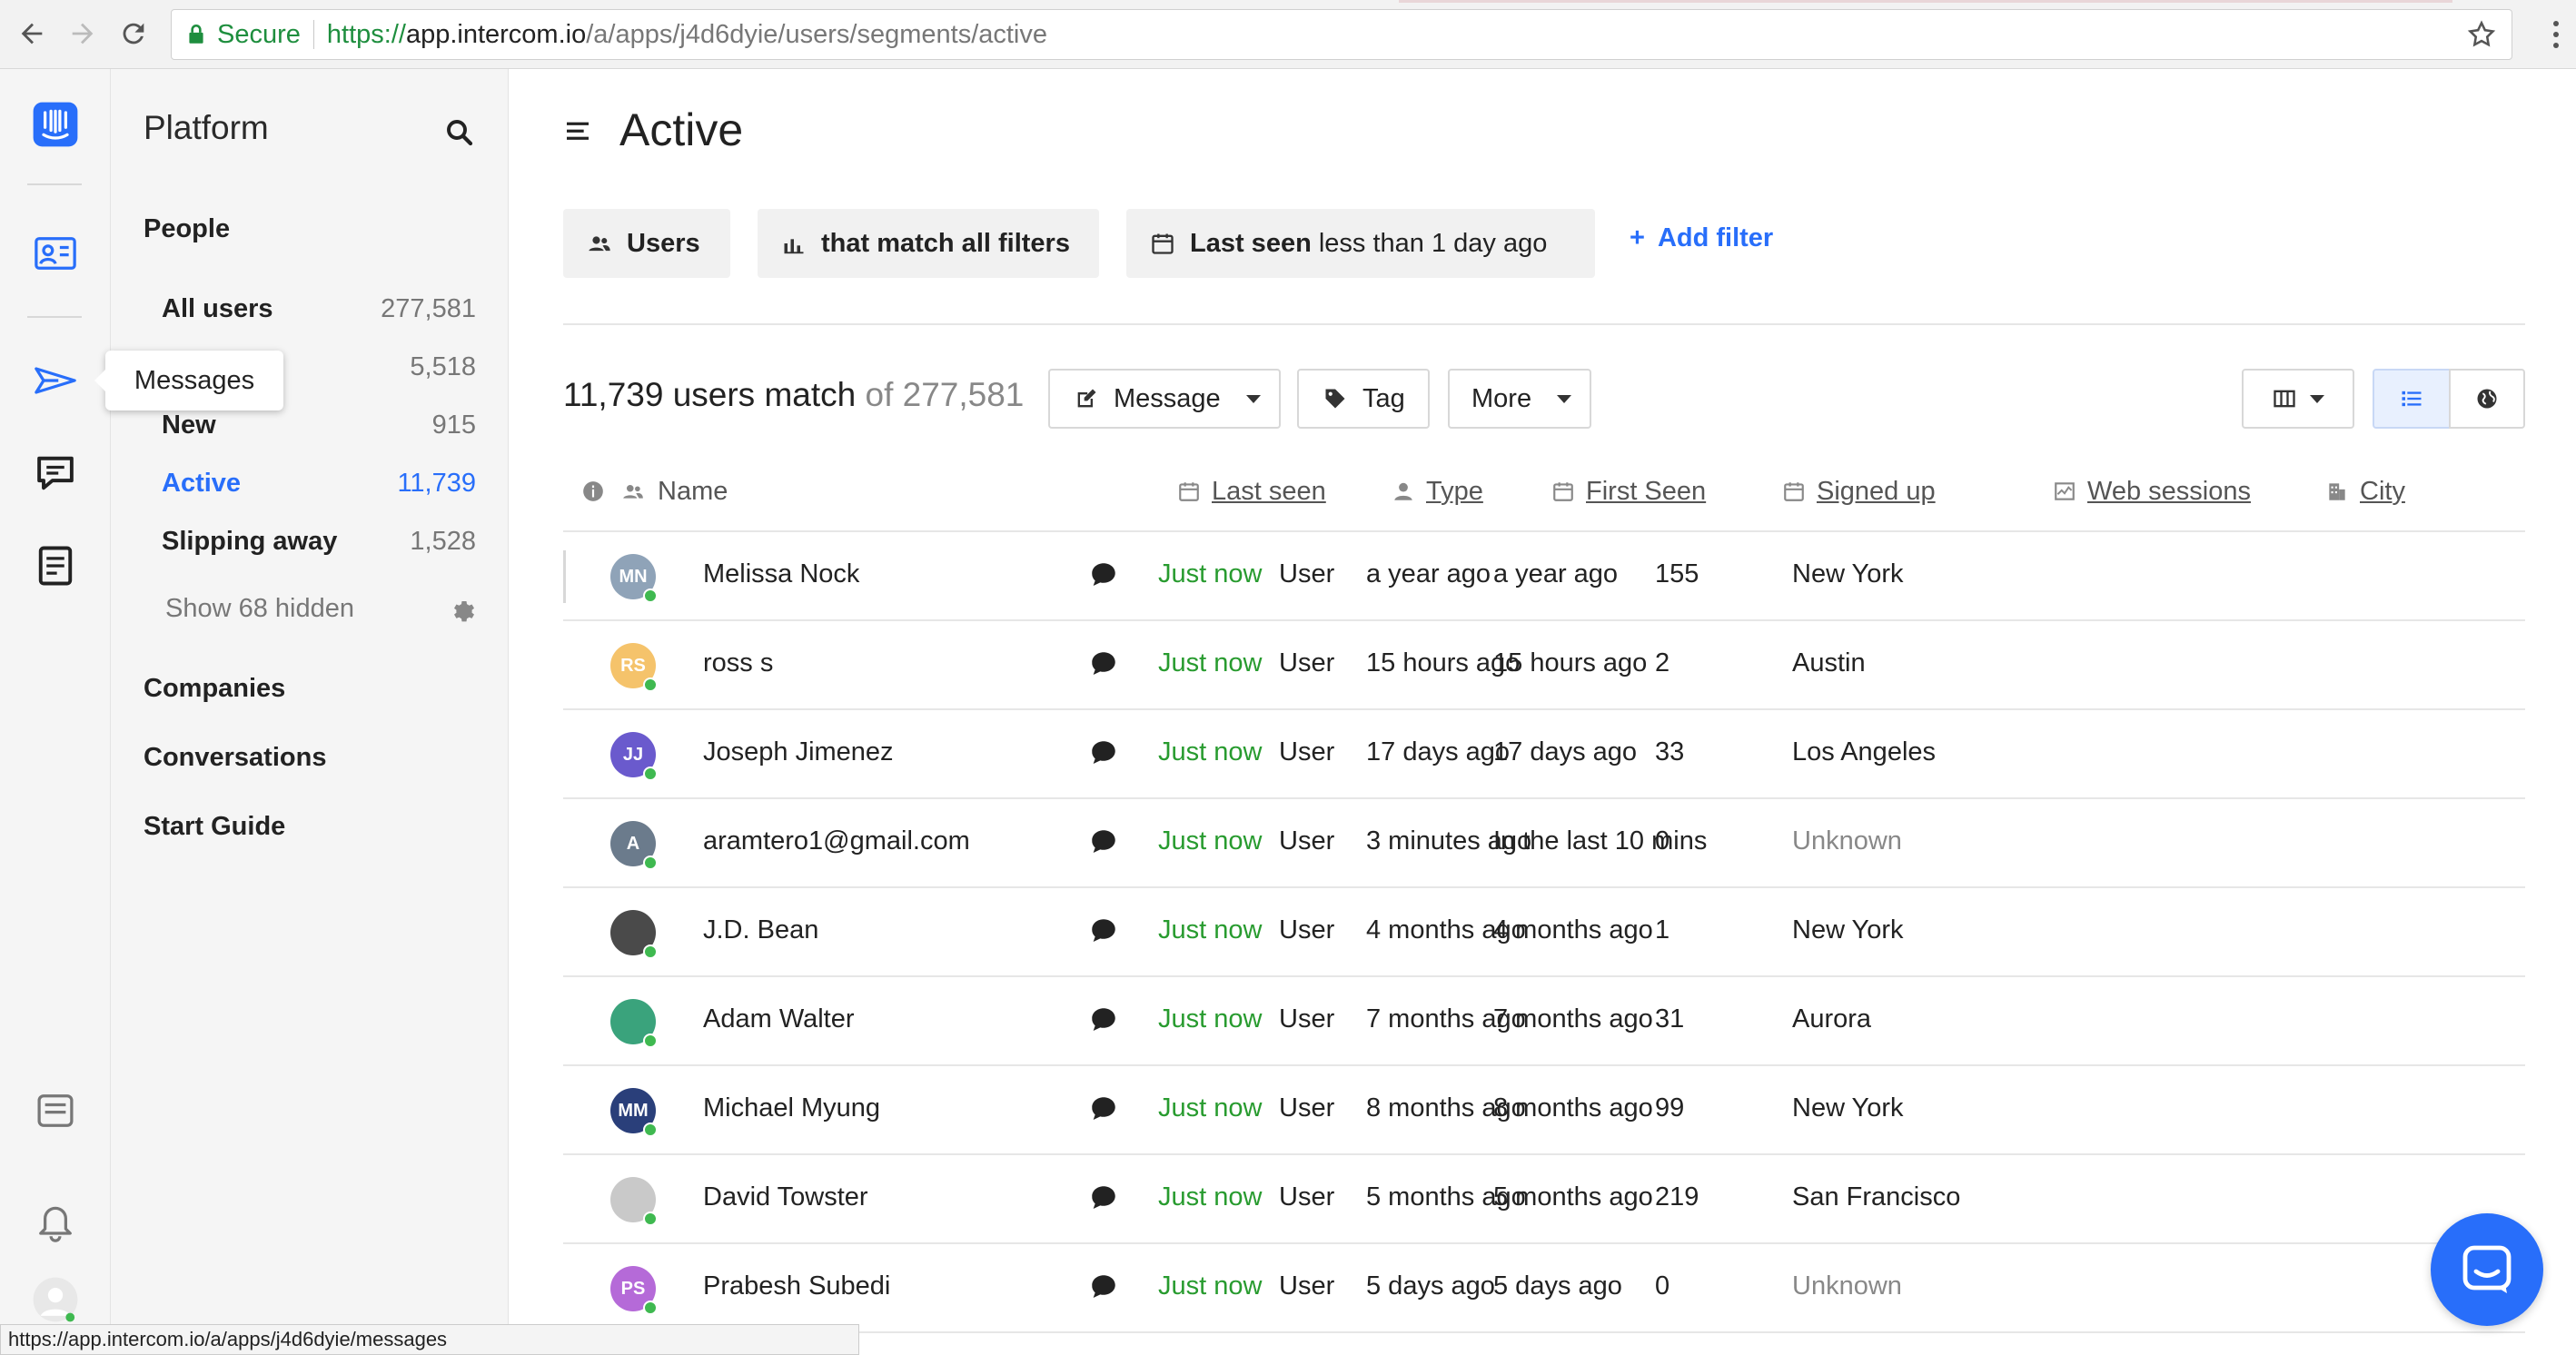  Describe the element at coordinates (1864, 752) in the screenshot. I see `city-value: Los Angeles` at that location.